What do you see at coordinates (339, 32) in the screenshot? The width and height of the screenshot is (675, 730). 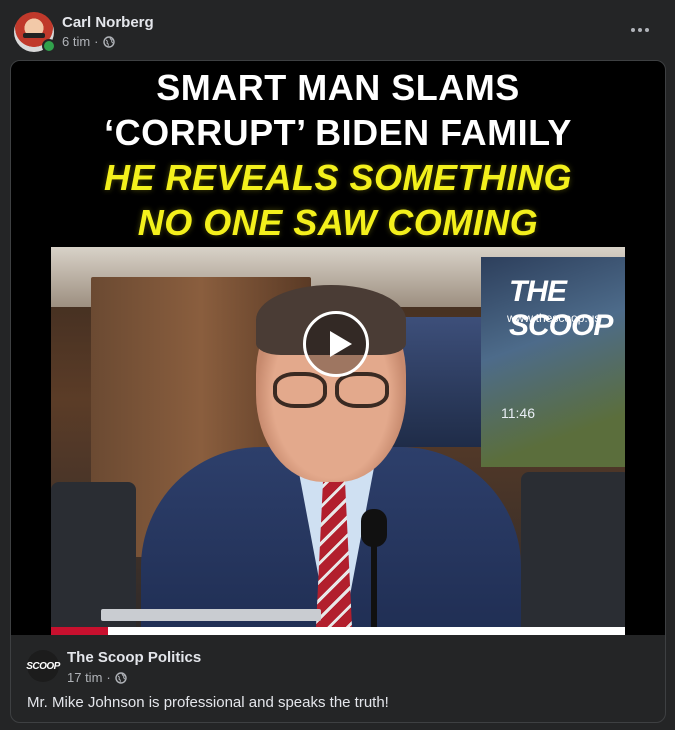 I see `post-header: Carl Norberg 6 tim ·` at bounding box center [339, 32].